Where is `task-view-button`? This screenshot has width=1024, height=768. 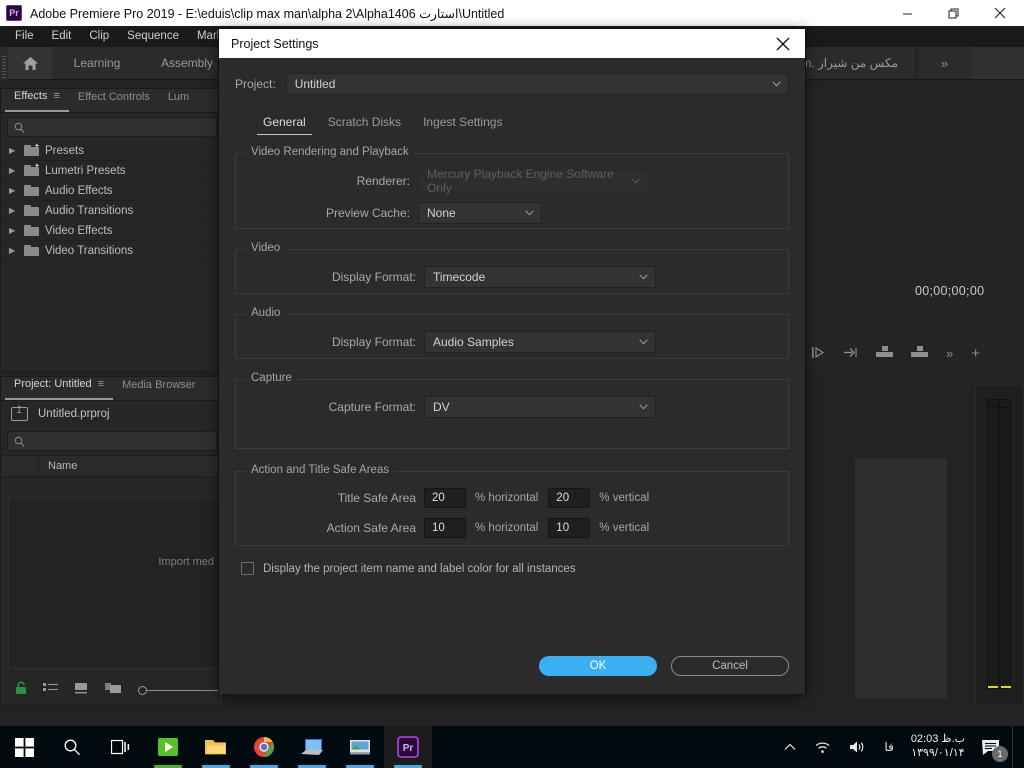
task-view-button is located at coordinates (120, 747).